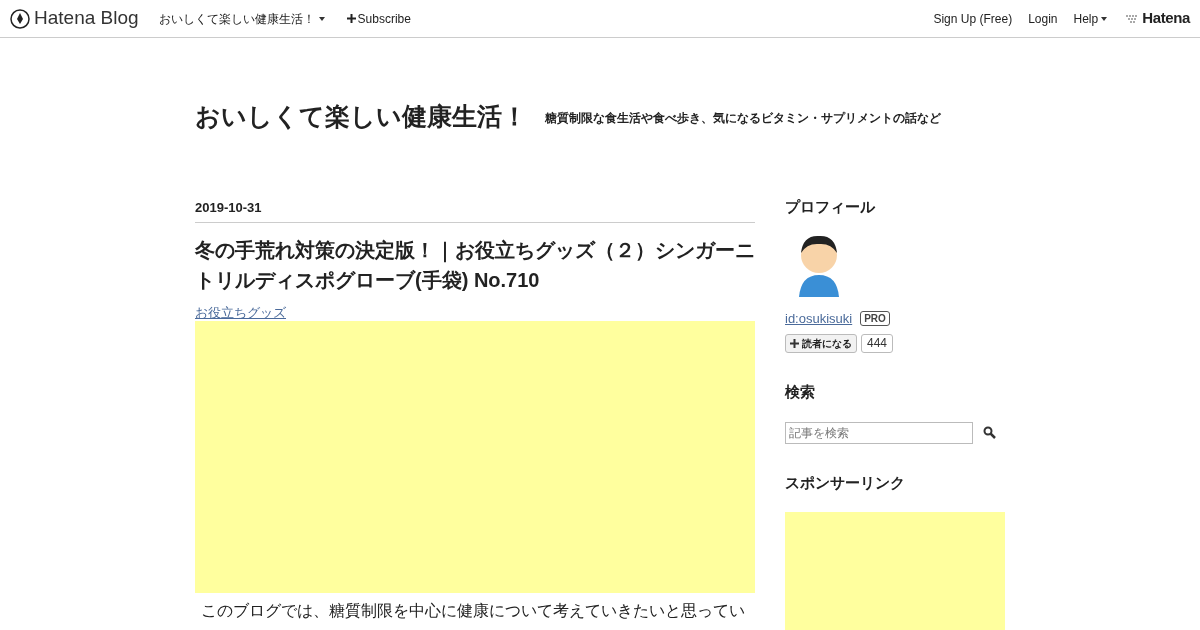 Image resolution: width=1200 pixels, height=630 pixels. What do you see at coordinates (473, 611) in the screenshot?
I see `entry-text: このブログでは、糖質制限を中心に健康について考えていきたいと思ってい` at bounding box center [473, 611].